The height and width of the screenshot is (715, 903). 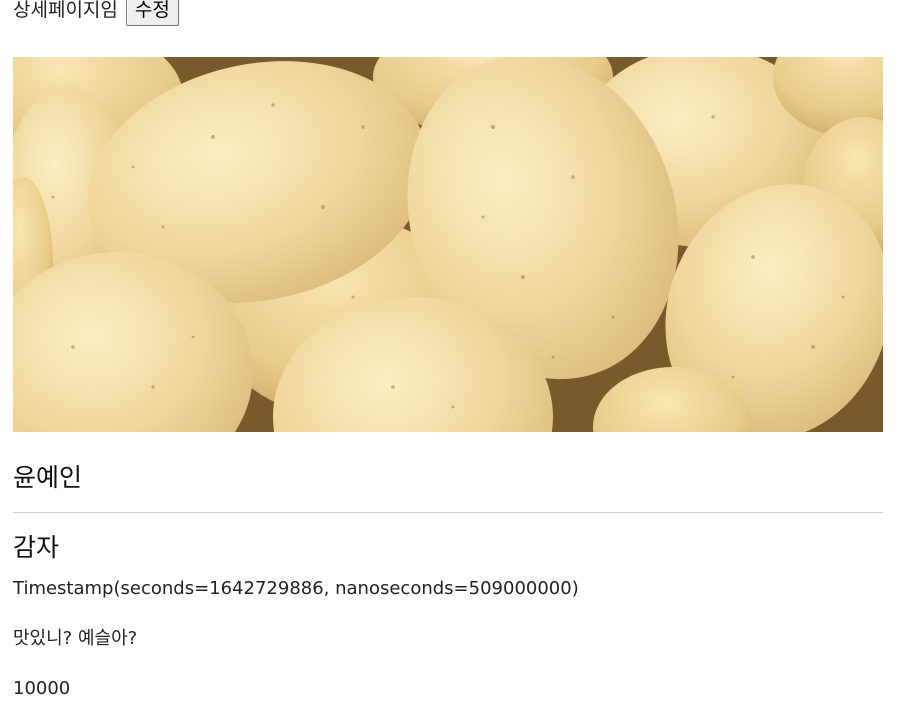 I want to click on page-label: 상세페이지임, so click(x=65, y=10).